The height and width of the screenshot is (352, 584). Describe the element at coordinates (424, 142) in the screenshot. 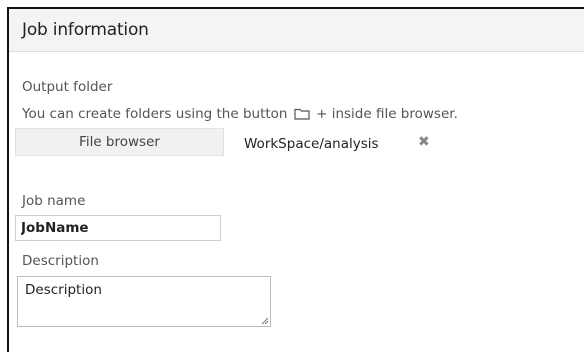

I see `times-icon: ✖` at that location.